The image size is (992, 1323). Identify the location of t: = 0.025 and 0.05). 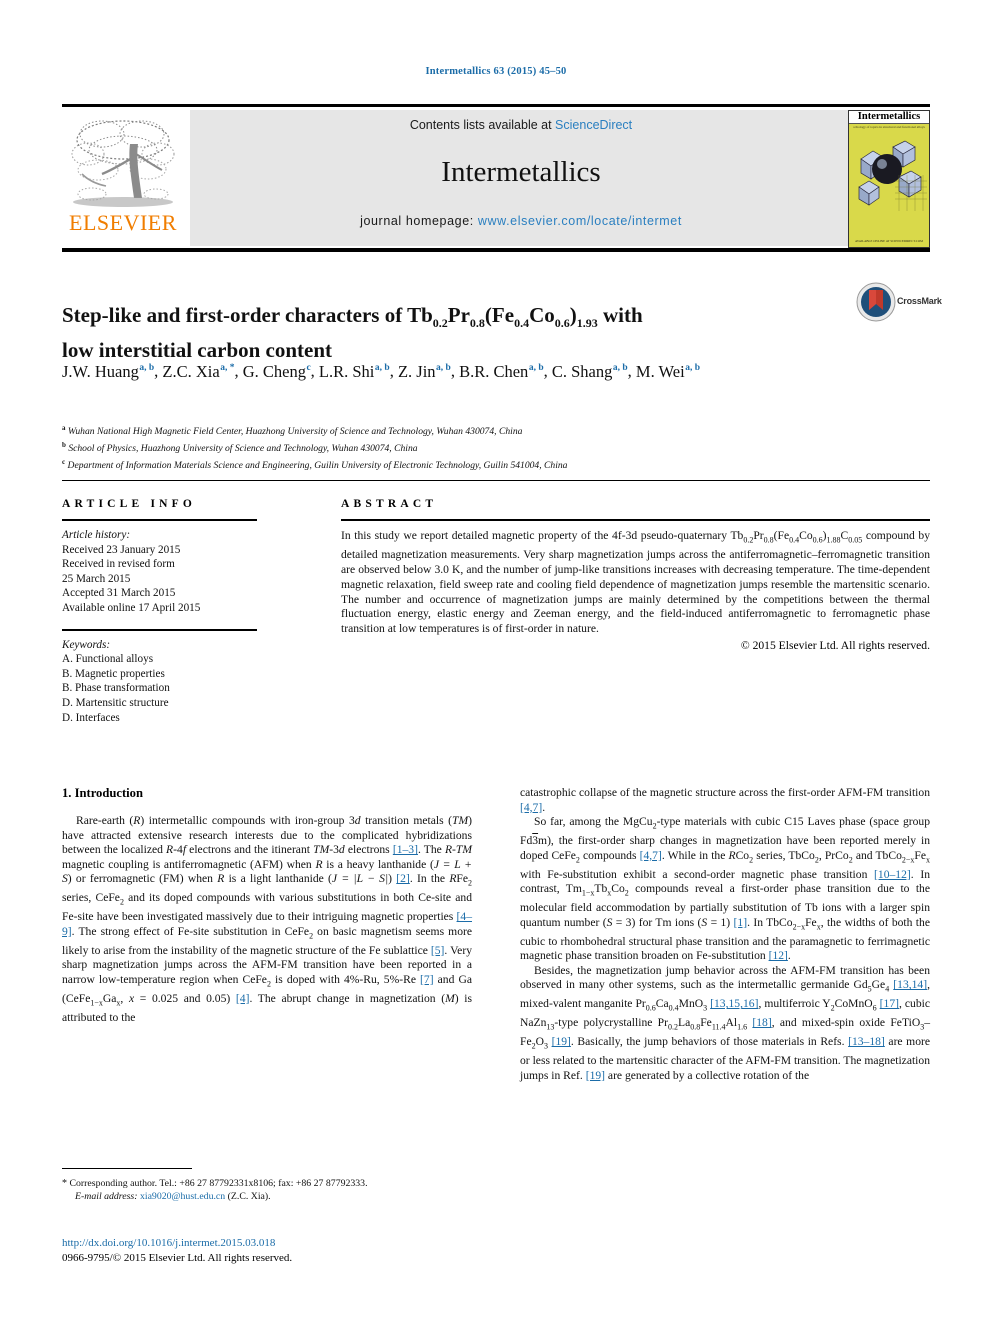
(185, 998).